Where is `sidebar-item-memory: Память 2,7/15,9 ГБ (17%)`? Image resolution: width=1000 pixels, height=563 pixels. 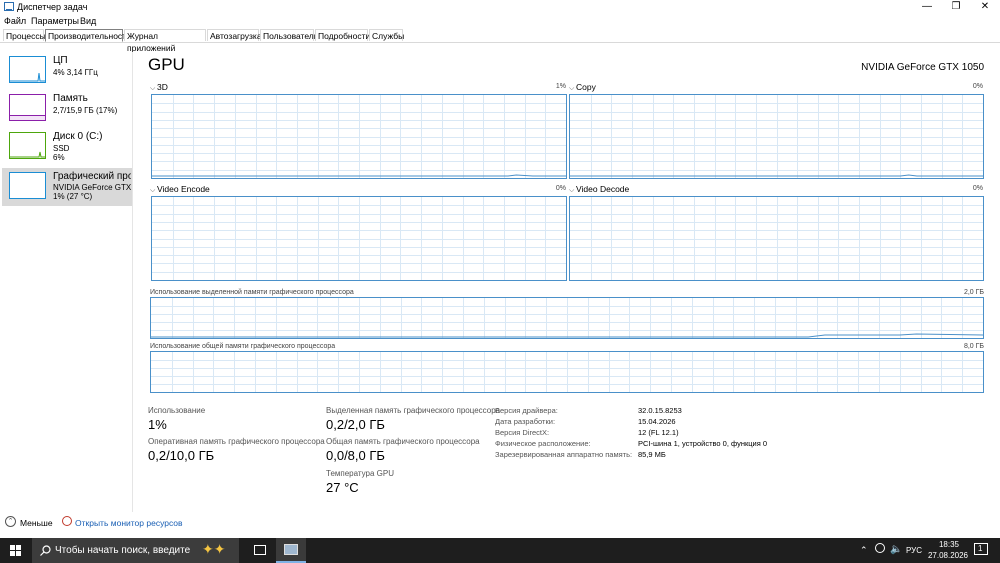
sidebar-item-memory: Память 2,7/15,9 ГБ (17%) is located at coordinates (67, 109).